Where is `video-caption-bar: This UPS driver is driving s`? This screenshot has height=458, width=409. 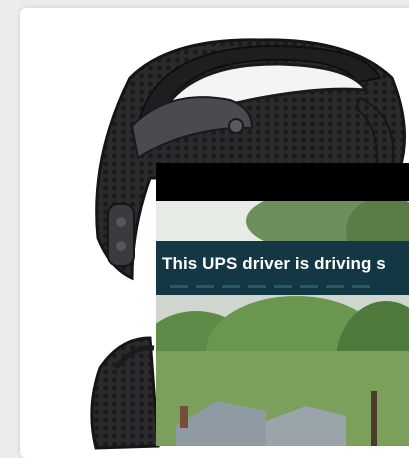
video-caption-bar: This UPS driver is driving s is located at coordinates (282, 268).